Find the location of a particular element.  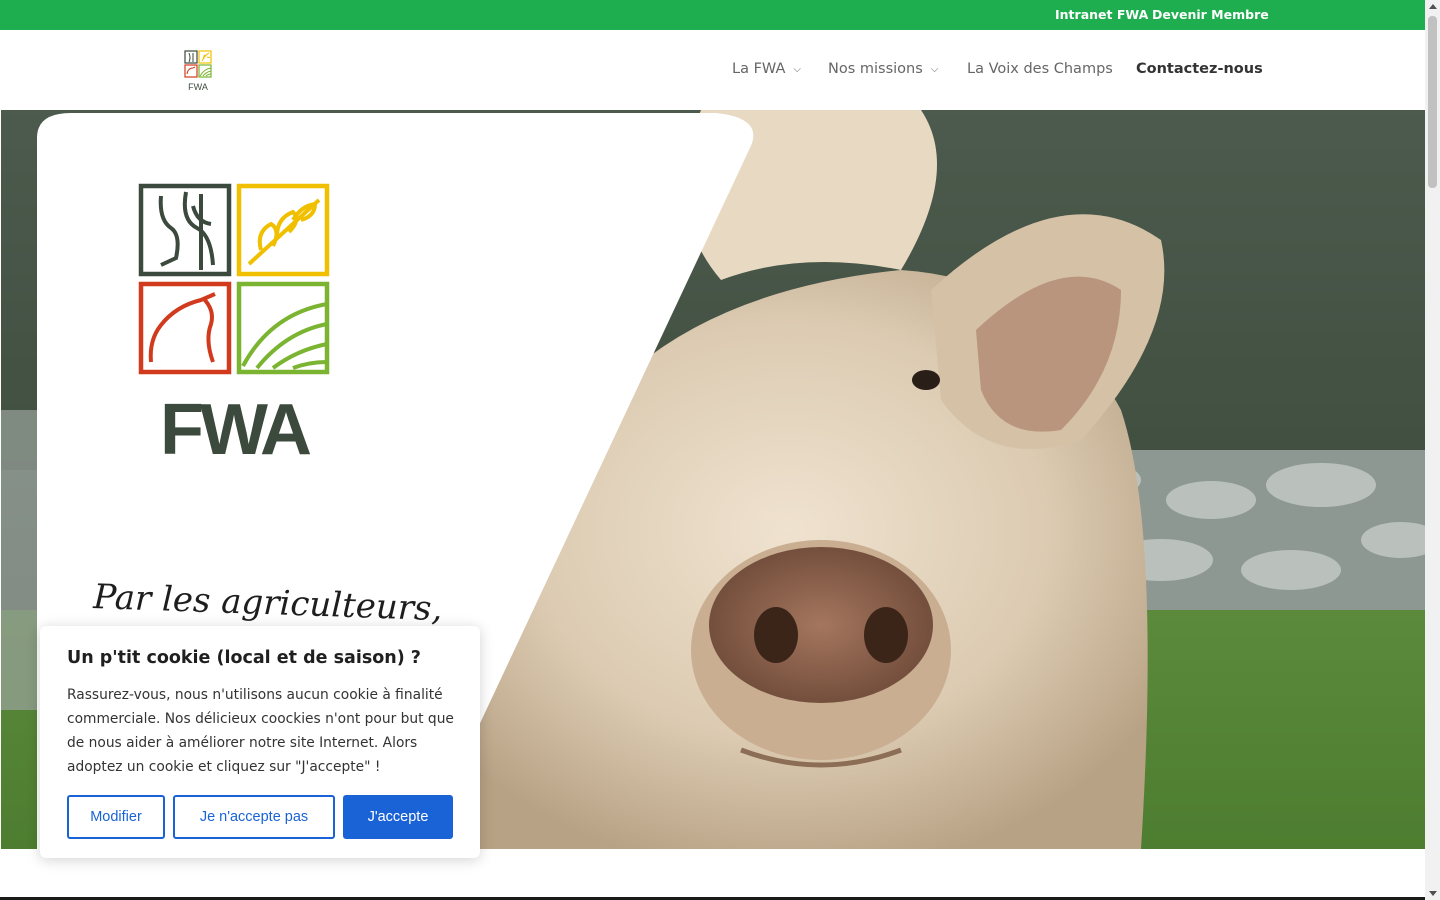

nav-label: Contactez-nous is located at coordinates (1199, 69).